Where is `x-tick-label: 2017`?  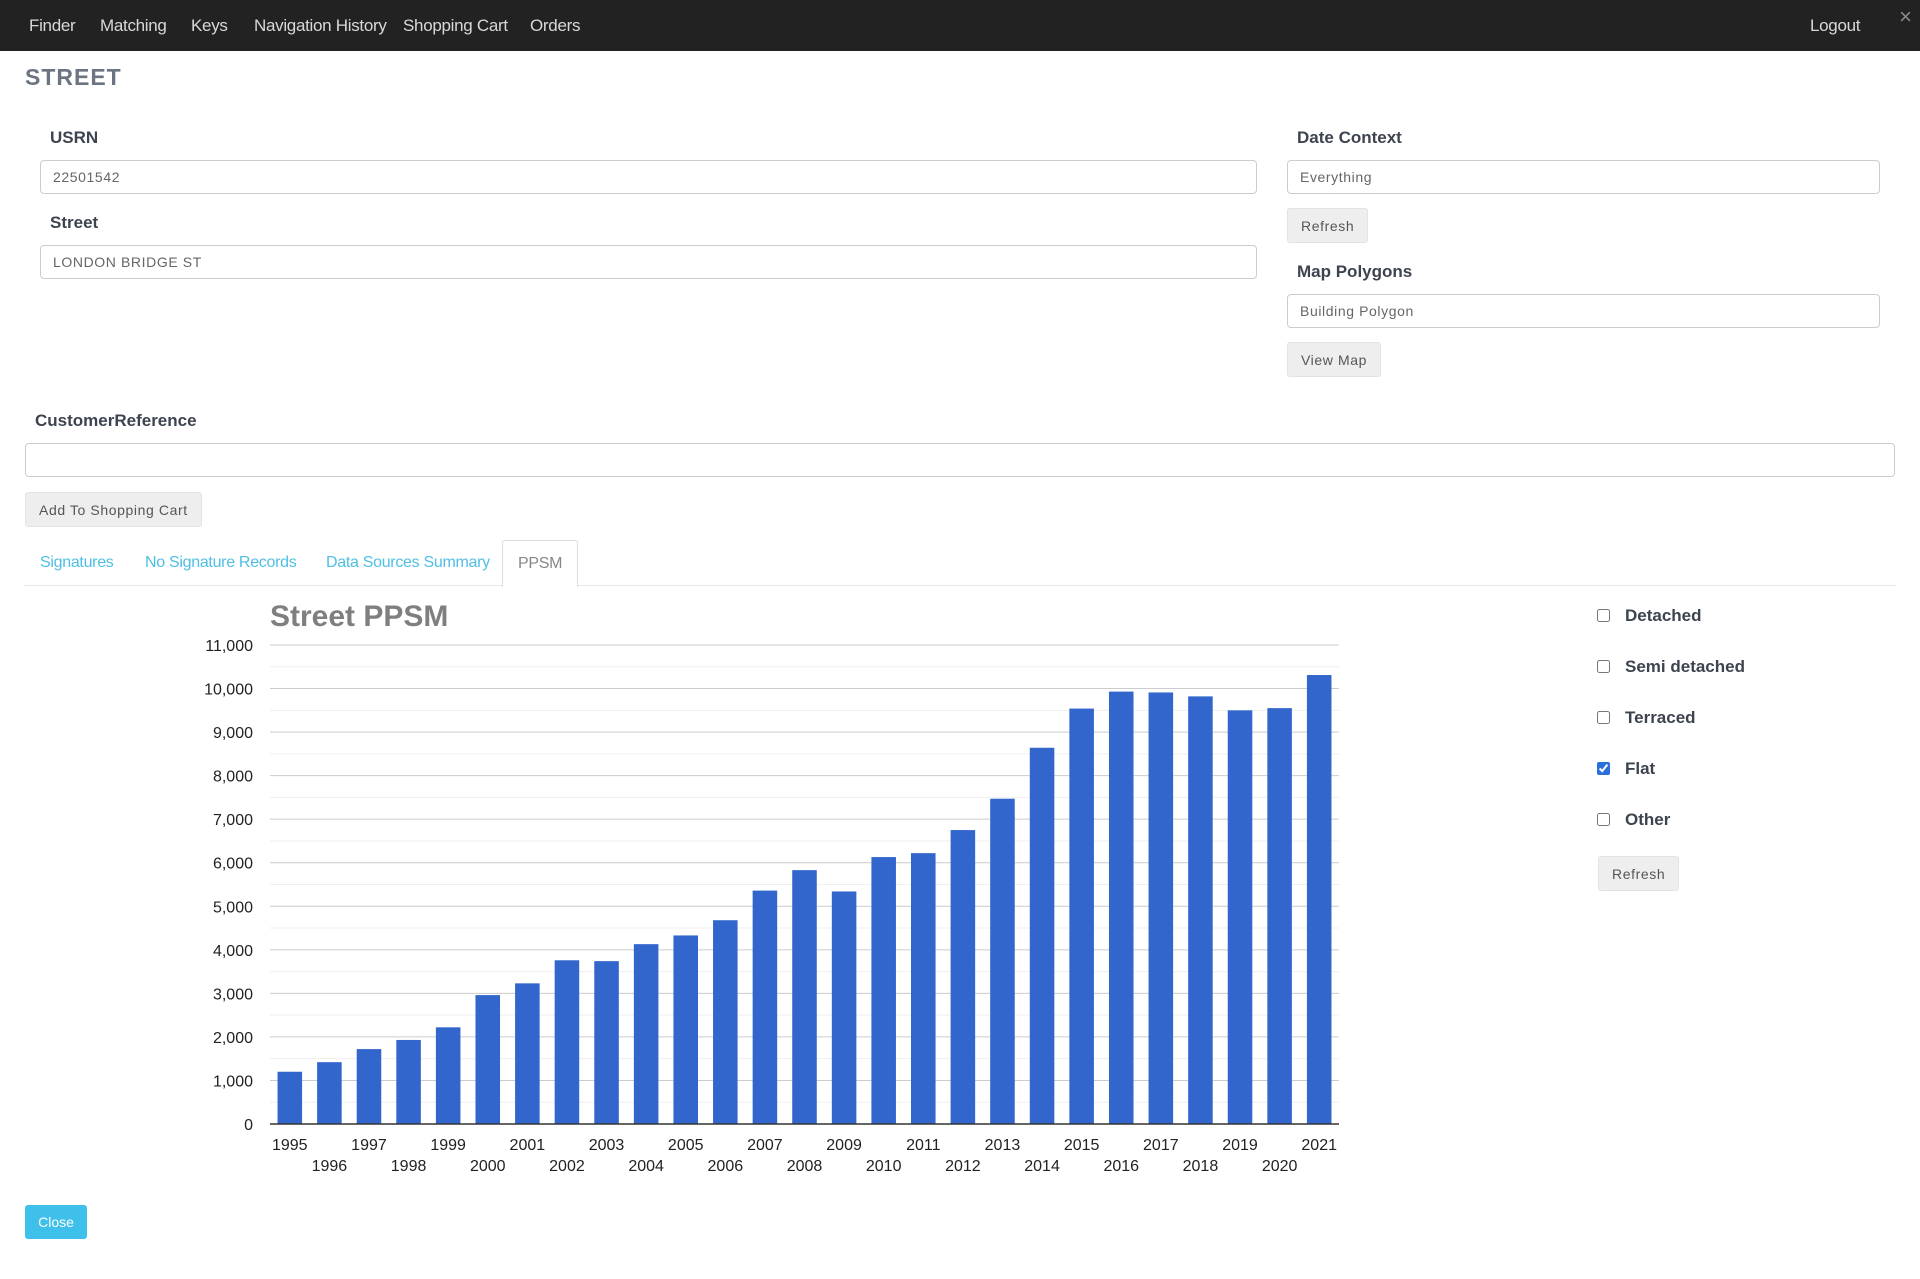
x-tick-label: 2017 is located at coordinates (1161, 1145).